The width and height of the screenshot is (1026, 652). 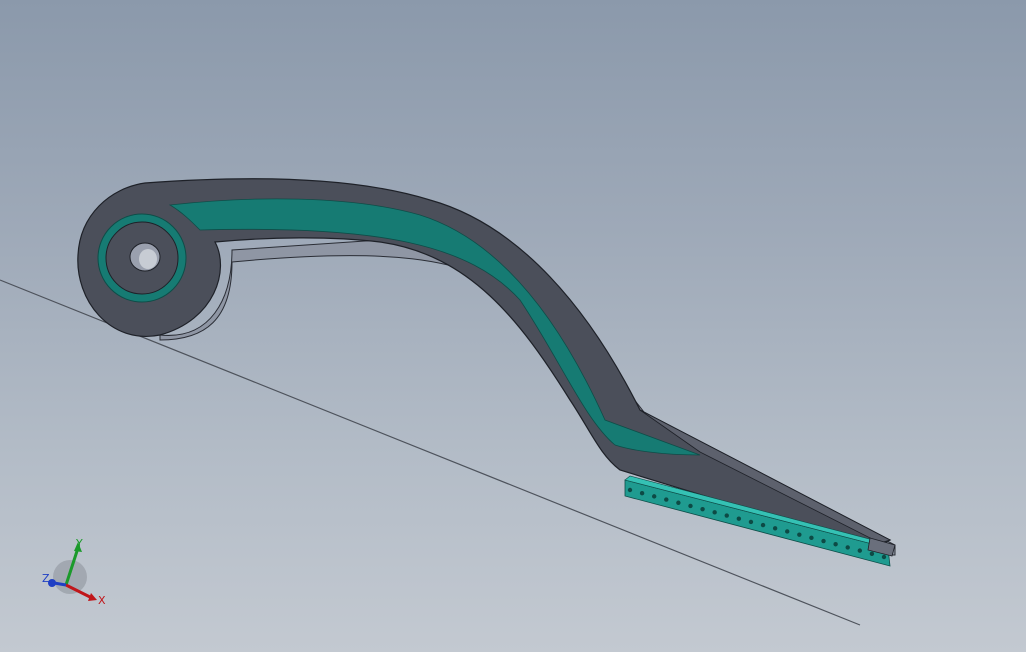 What do you see at coordinates (102, 600) in the screenshot?
I see `x-axis-label: X` at bounding box center [102, 600].